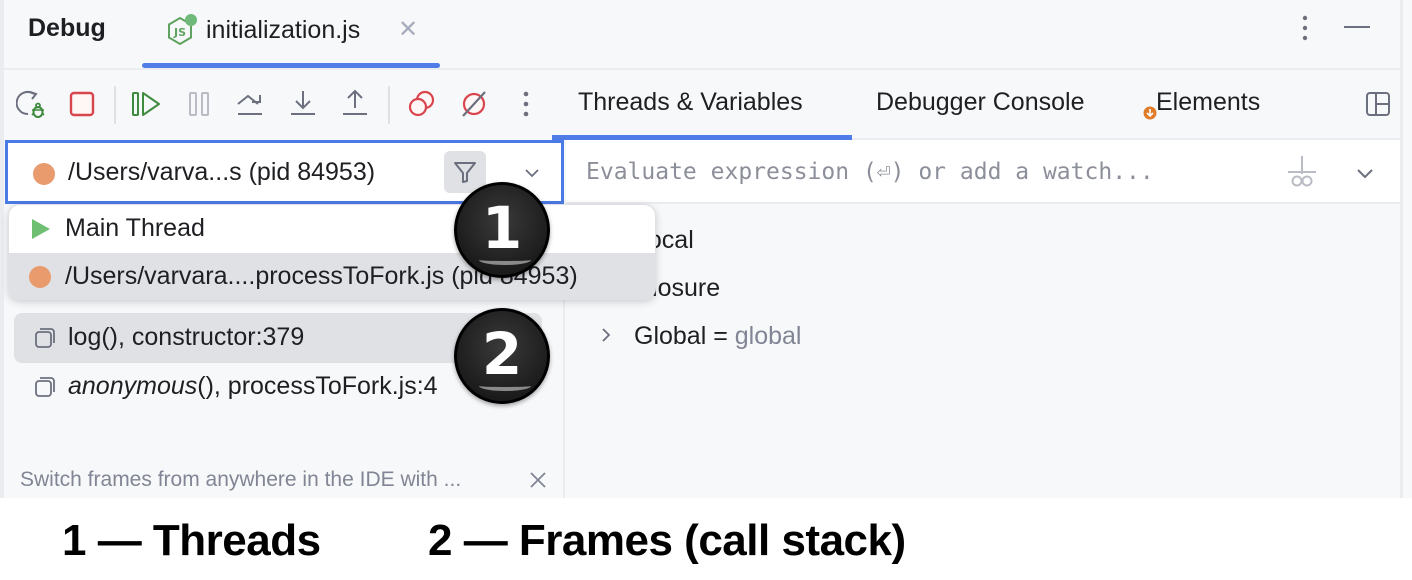 The width and height of the screenshot is (1412, 580). Describe the element at coordinates (465, 172) in the screenshot. I see `filter-icon` at that location.